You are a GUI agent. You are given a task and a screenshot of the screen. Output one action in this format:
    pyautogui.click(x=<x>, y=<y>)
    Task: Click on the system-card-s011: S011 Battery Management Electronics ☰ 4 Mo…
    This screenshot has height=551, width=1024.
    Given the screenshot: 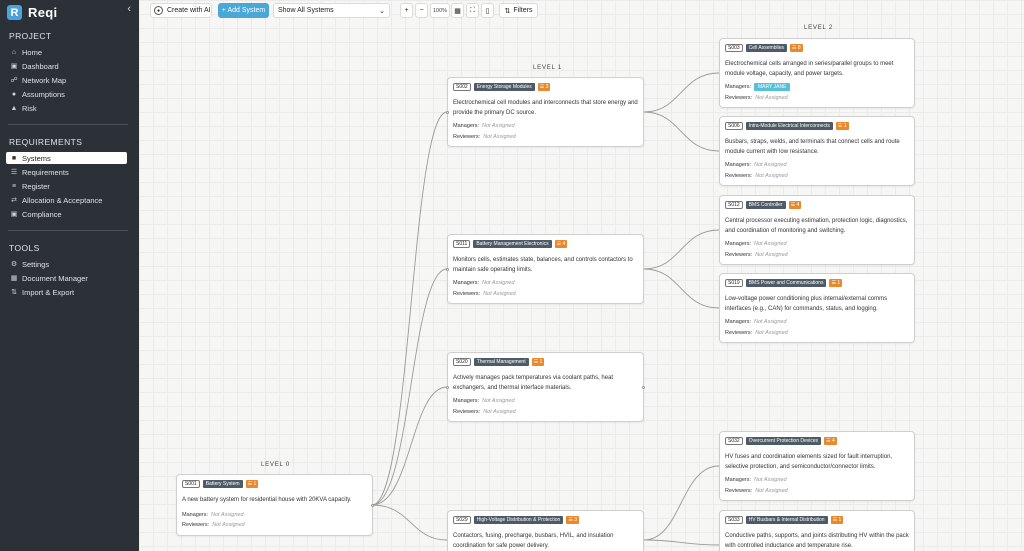 What is the action you would take?
    pyautogui.click(x=545, y=269)
    